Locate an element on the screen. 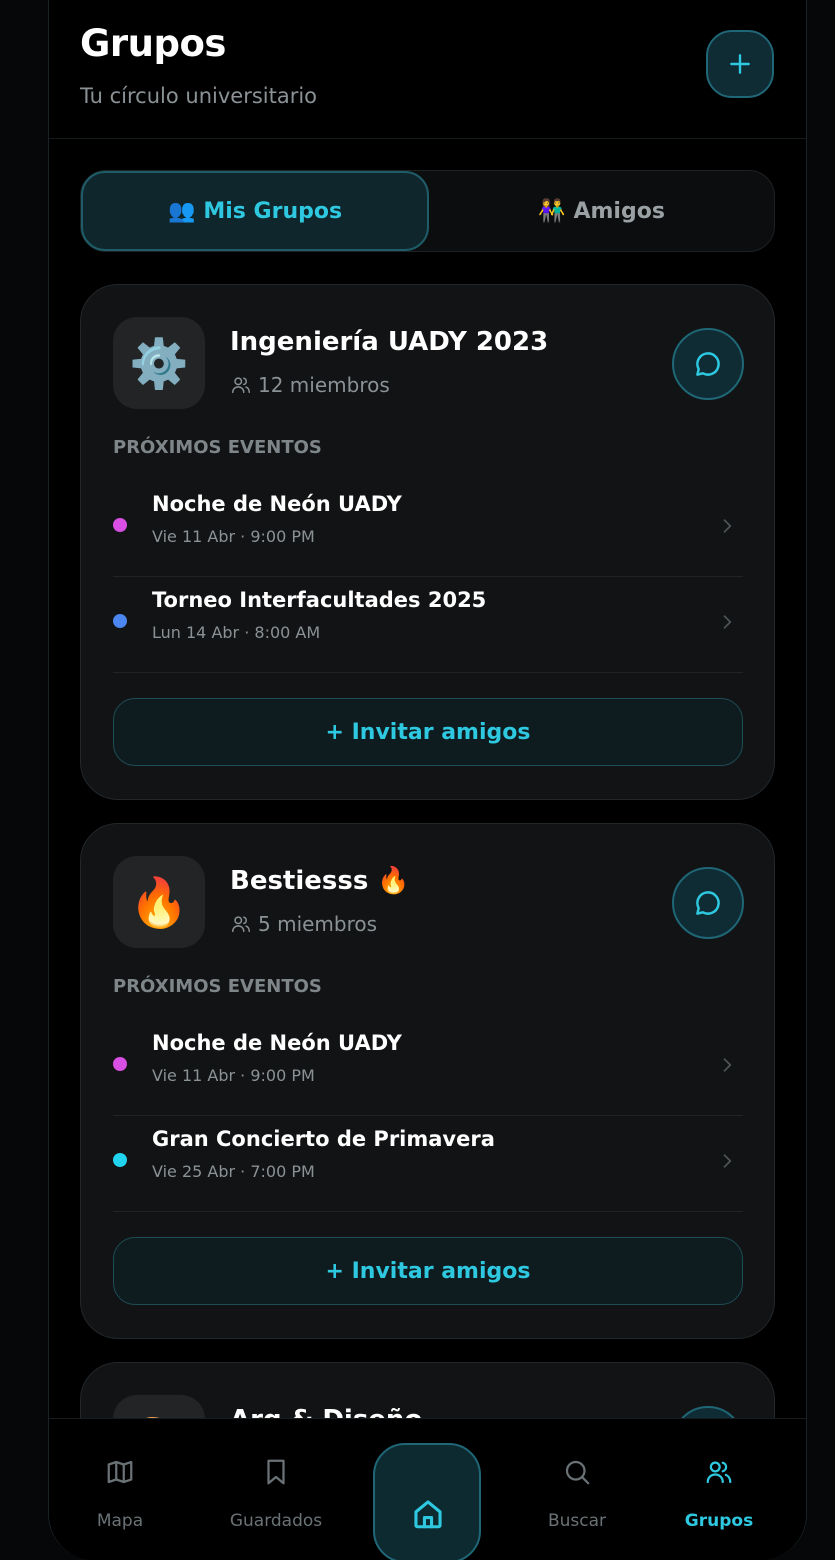  group-name: Bestiesss 🔥 is located at coordinates (320, 881).